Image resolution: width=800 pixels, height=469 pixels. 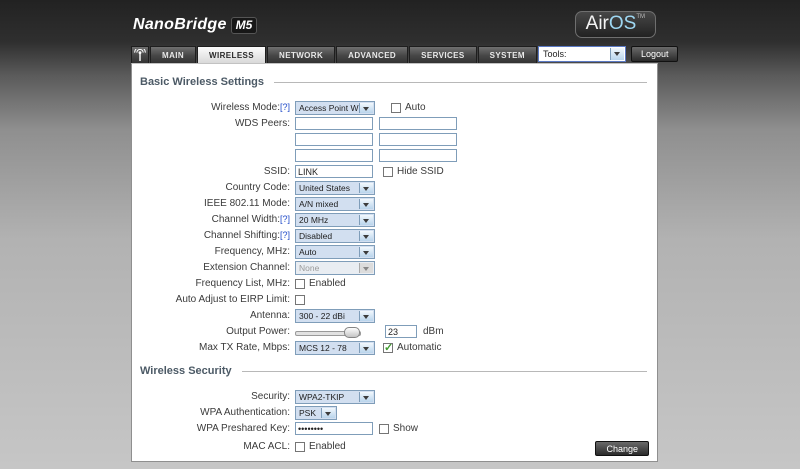 I want to click on wds-peers-label: WDS Peers:, so click(x=262, y=123).